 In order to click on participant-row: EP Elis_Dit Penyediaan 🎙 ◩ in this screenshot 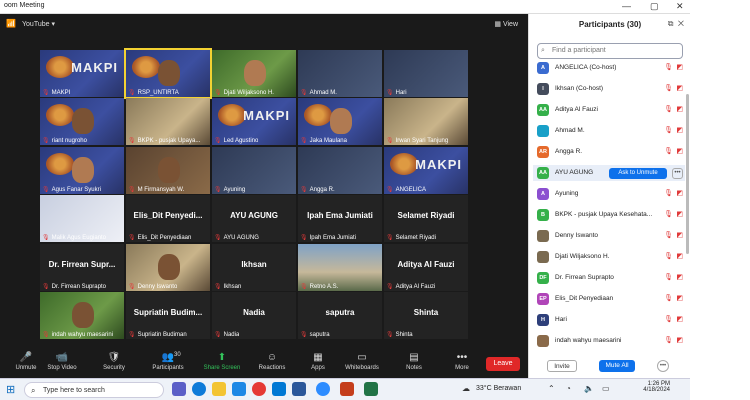, I will do `click(609, 299)`.